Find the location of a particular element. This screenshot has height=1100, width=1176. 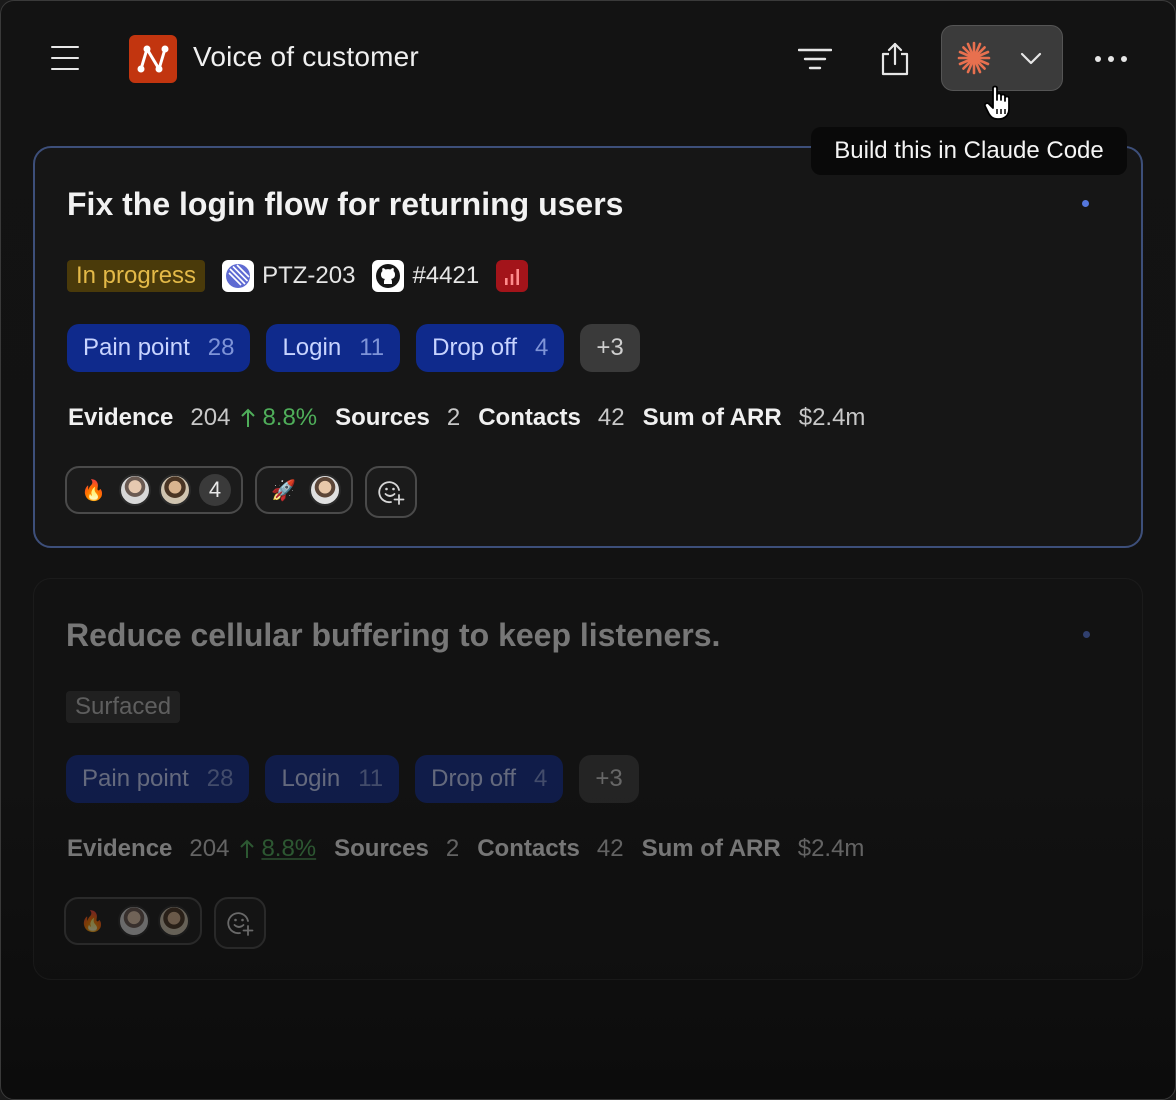

filter-button is located at coordinates (815, 59).